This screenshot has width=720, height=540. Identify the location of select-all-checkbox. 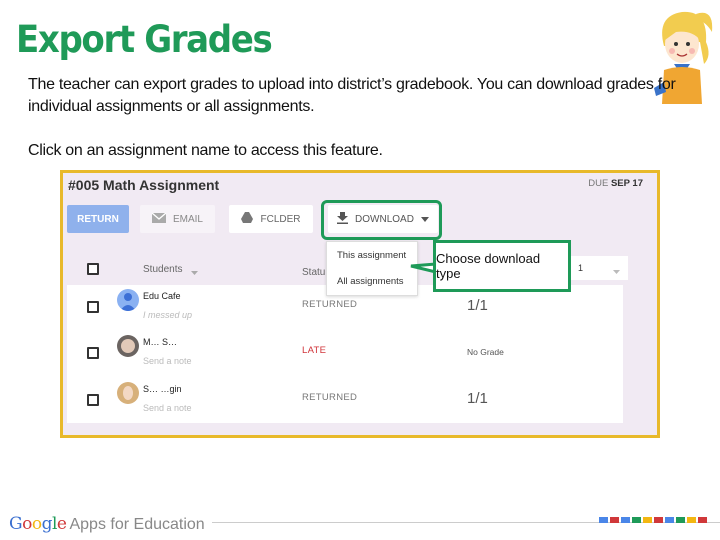
(93, 269).